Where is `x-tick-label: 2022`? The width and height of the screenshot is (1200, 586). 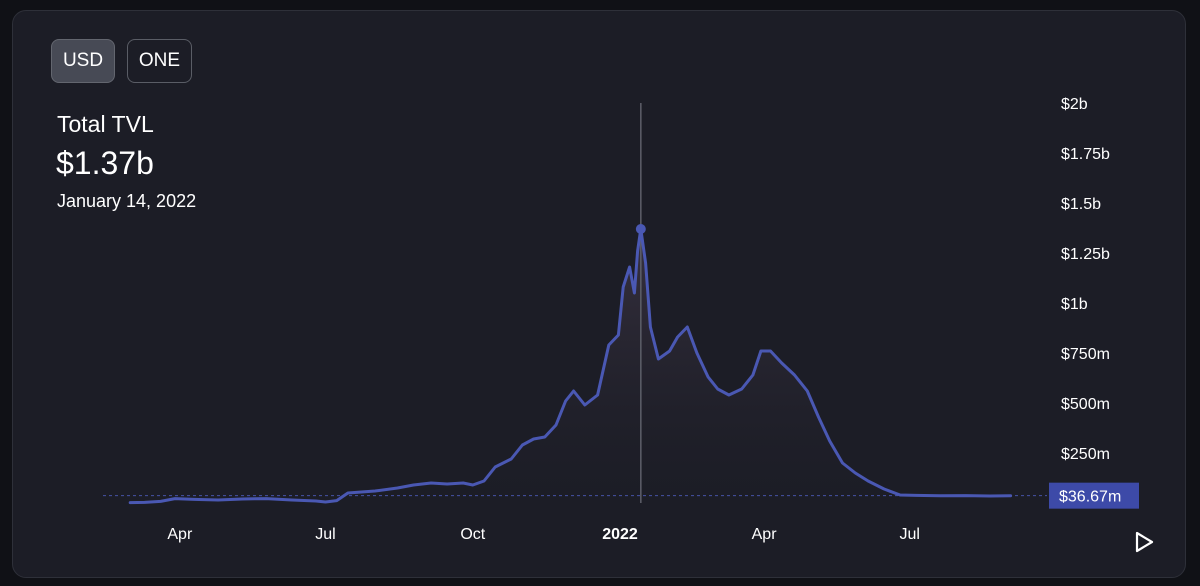
x-tick-label: 2022 is located at coordinates (620, 534).